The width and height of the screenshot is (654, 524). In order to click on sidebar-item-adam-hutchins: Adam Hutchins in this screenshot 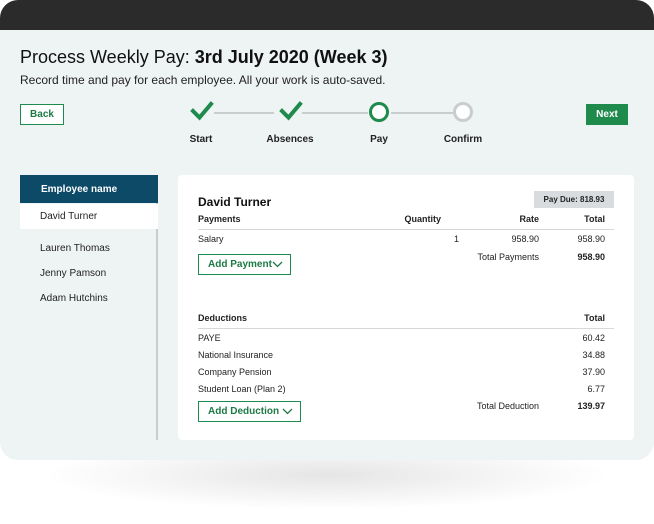, I will do `click(89, 298)`.